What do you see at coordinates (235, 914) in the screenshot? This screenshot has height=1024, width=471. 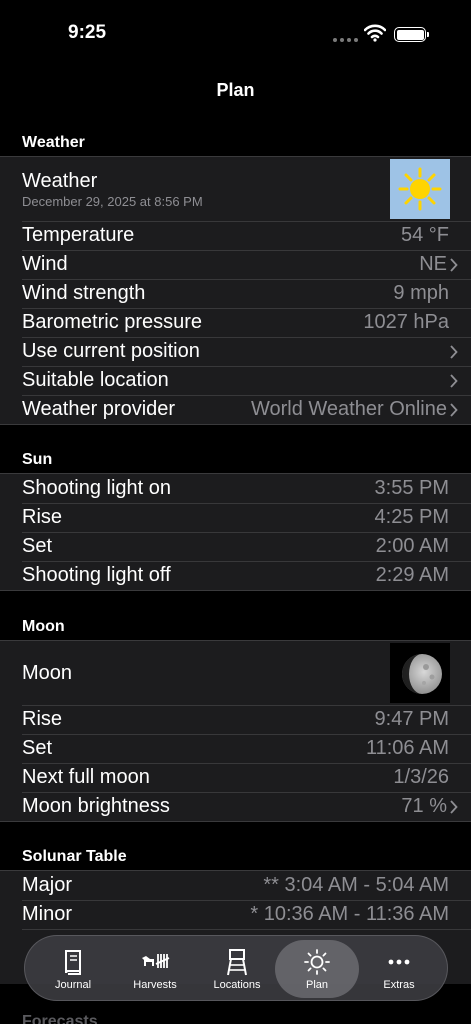 I see `solunar-minor-row: Minor * 10:36 AM - 11:36 AM` at bounding box center [235, 914].